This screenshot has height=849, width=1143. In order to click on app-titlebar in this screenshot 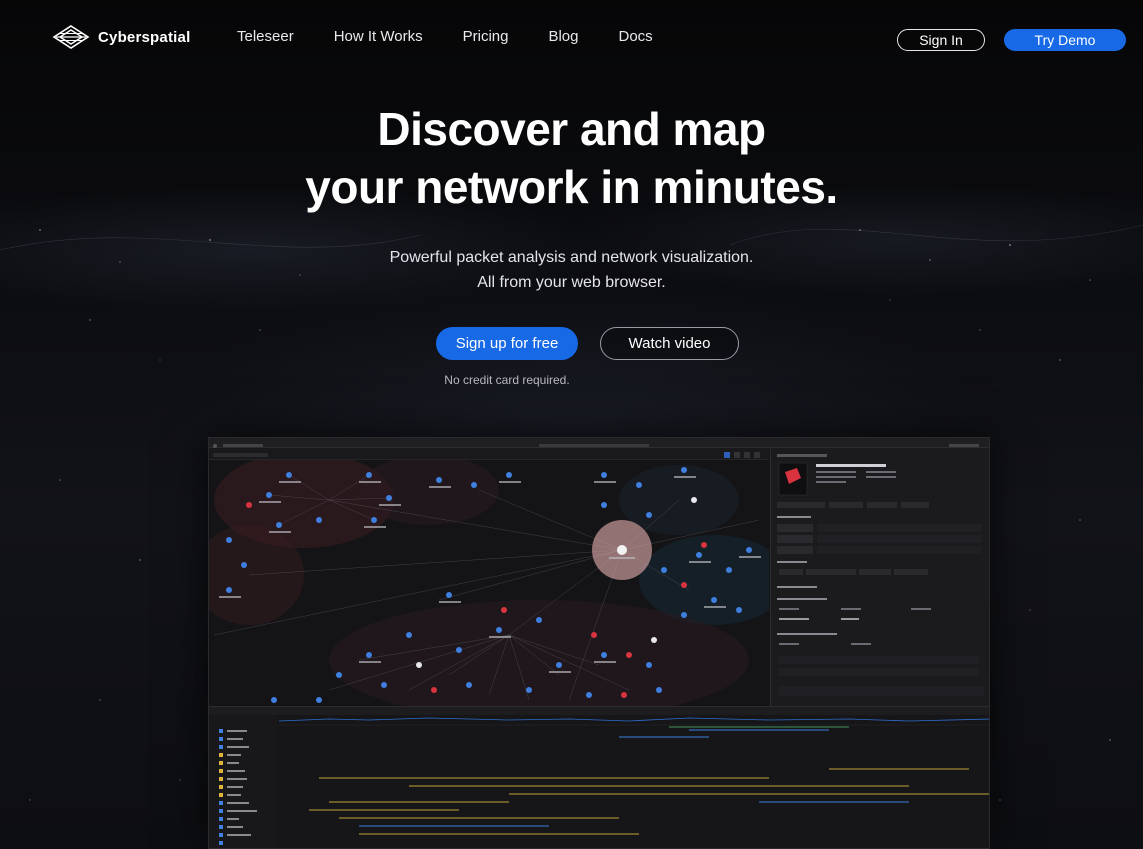, I will do `click(599, 443)`.